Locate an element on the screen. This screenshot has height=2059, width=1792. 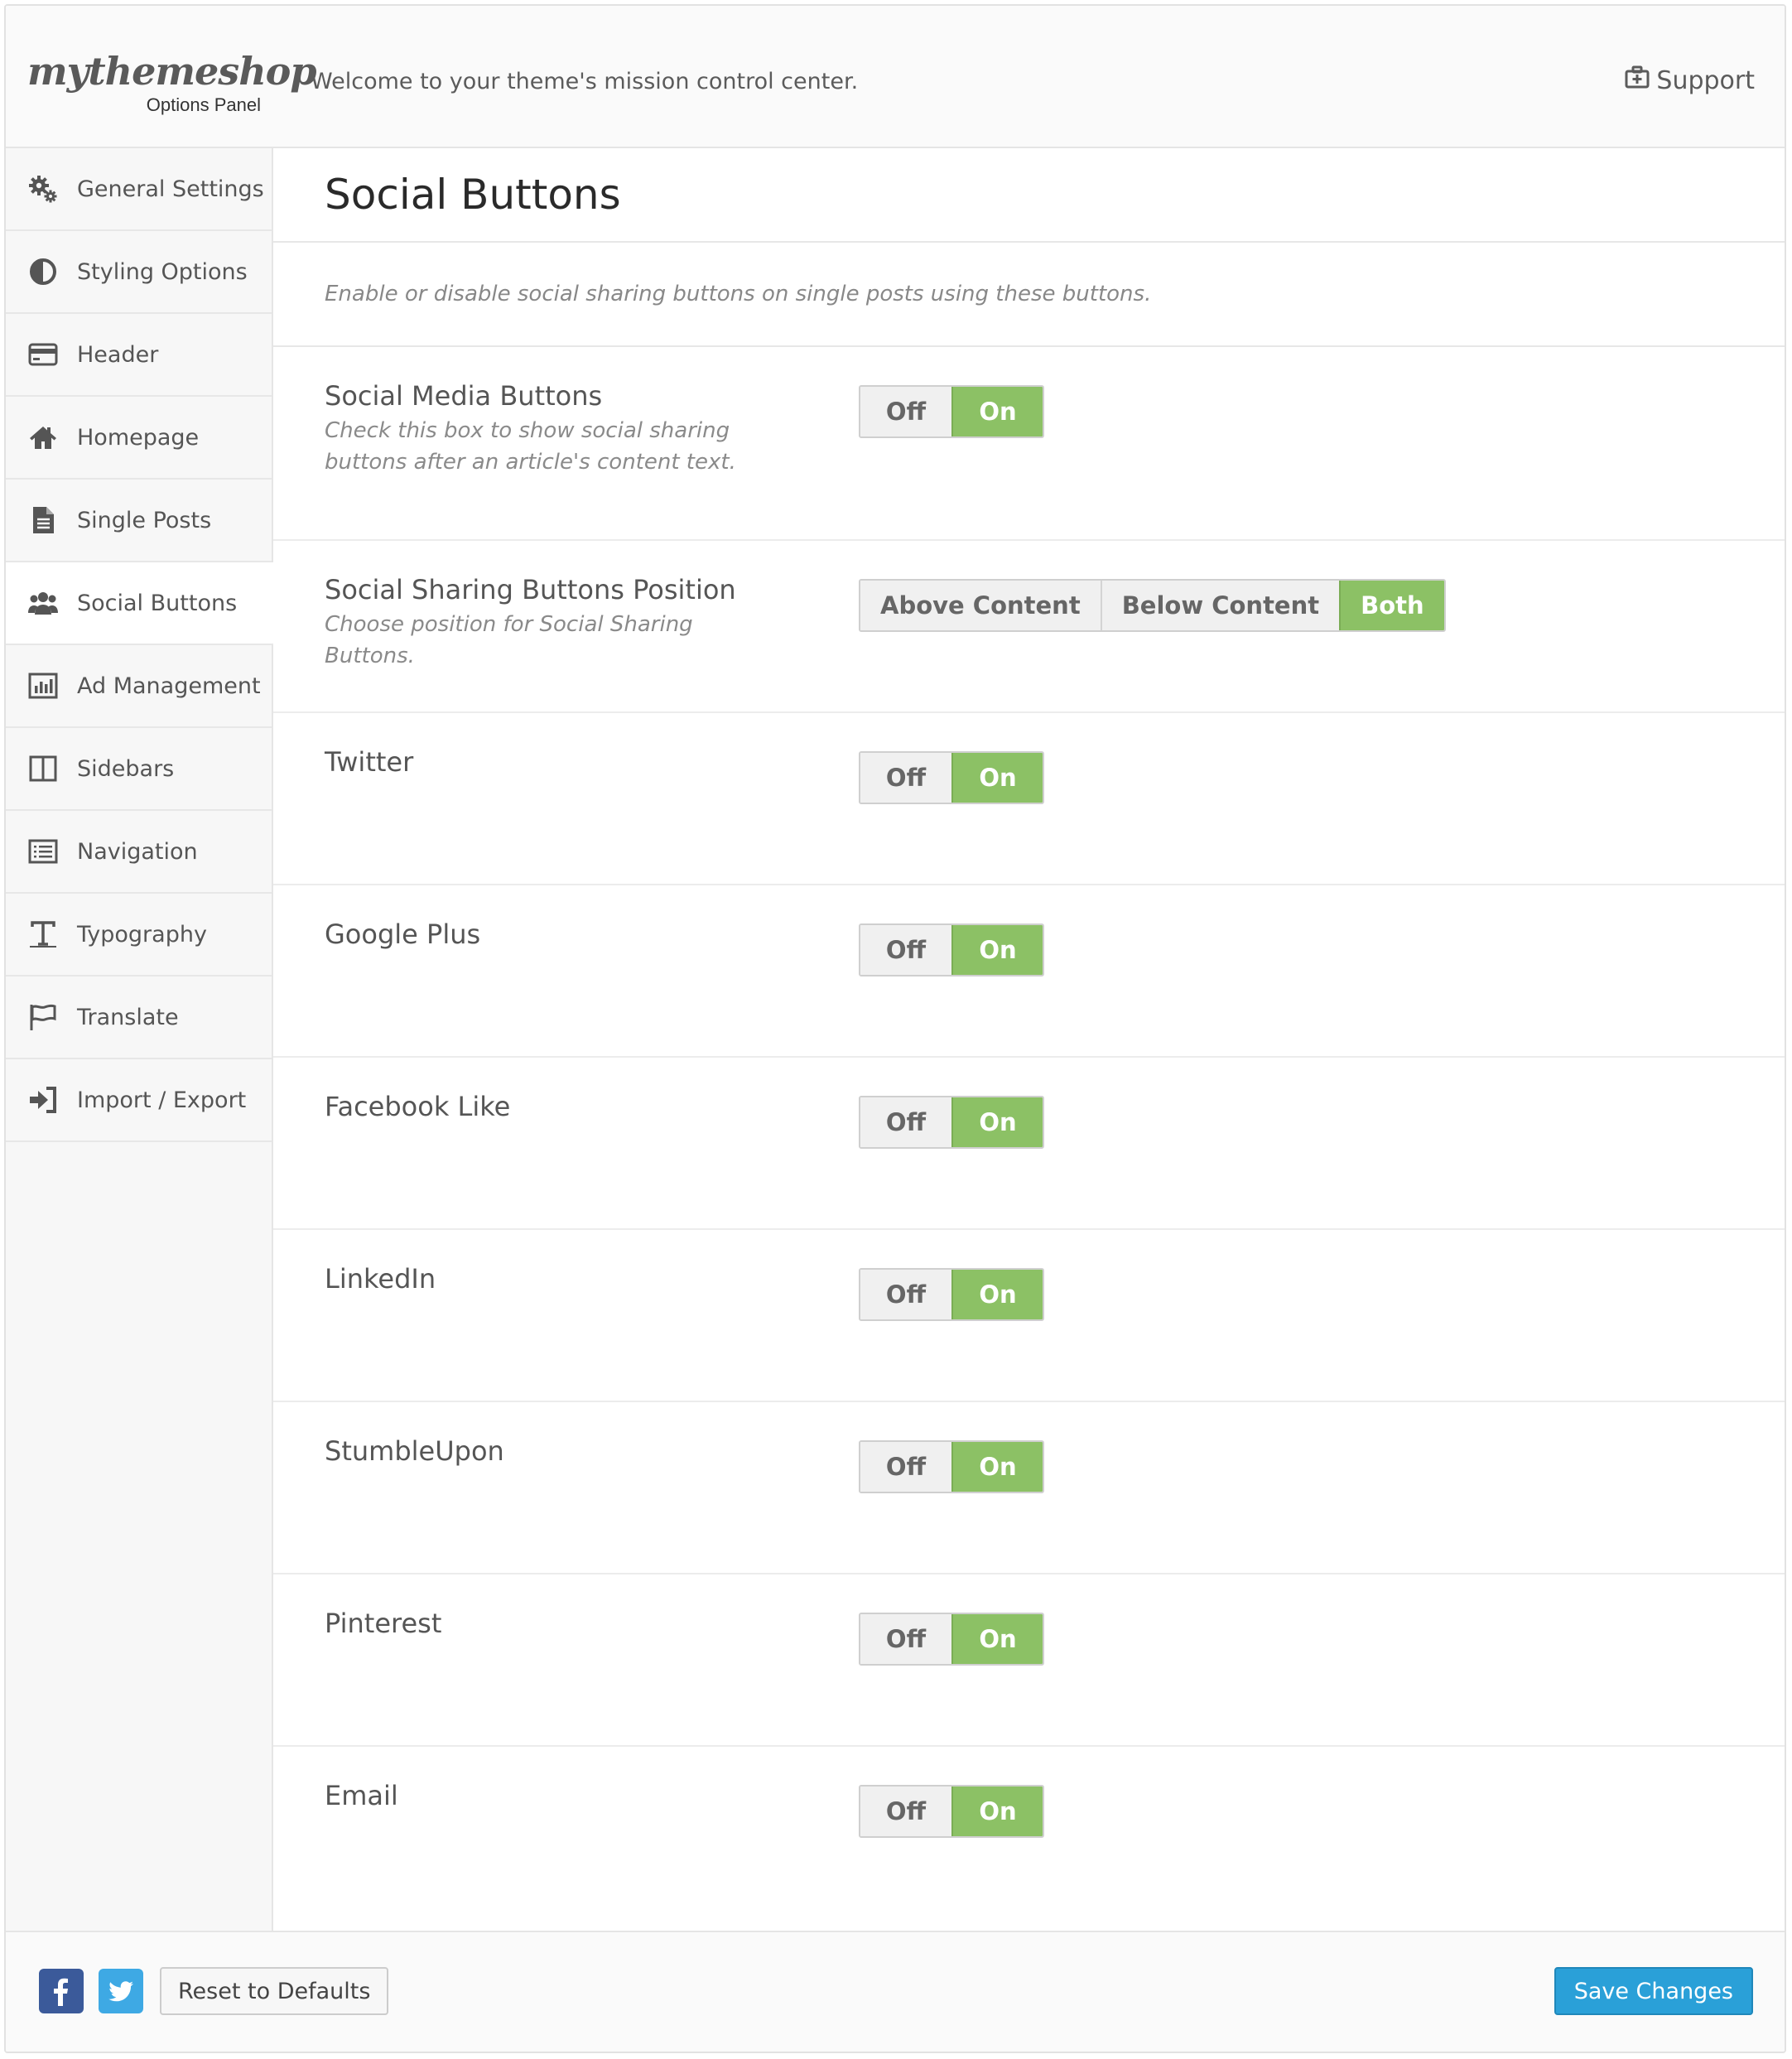
save-changes-button: Save Changes is located at coordinates (1654, 1991).